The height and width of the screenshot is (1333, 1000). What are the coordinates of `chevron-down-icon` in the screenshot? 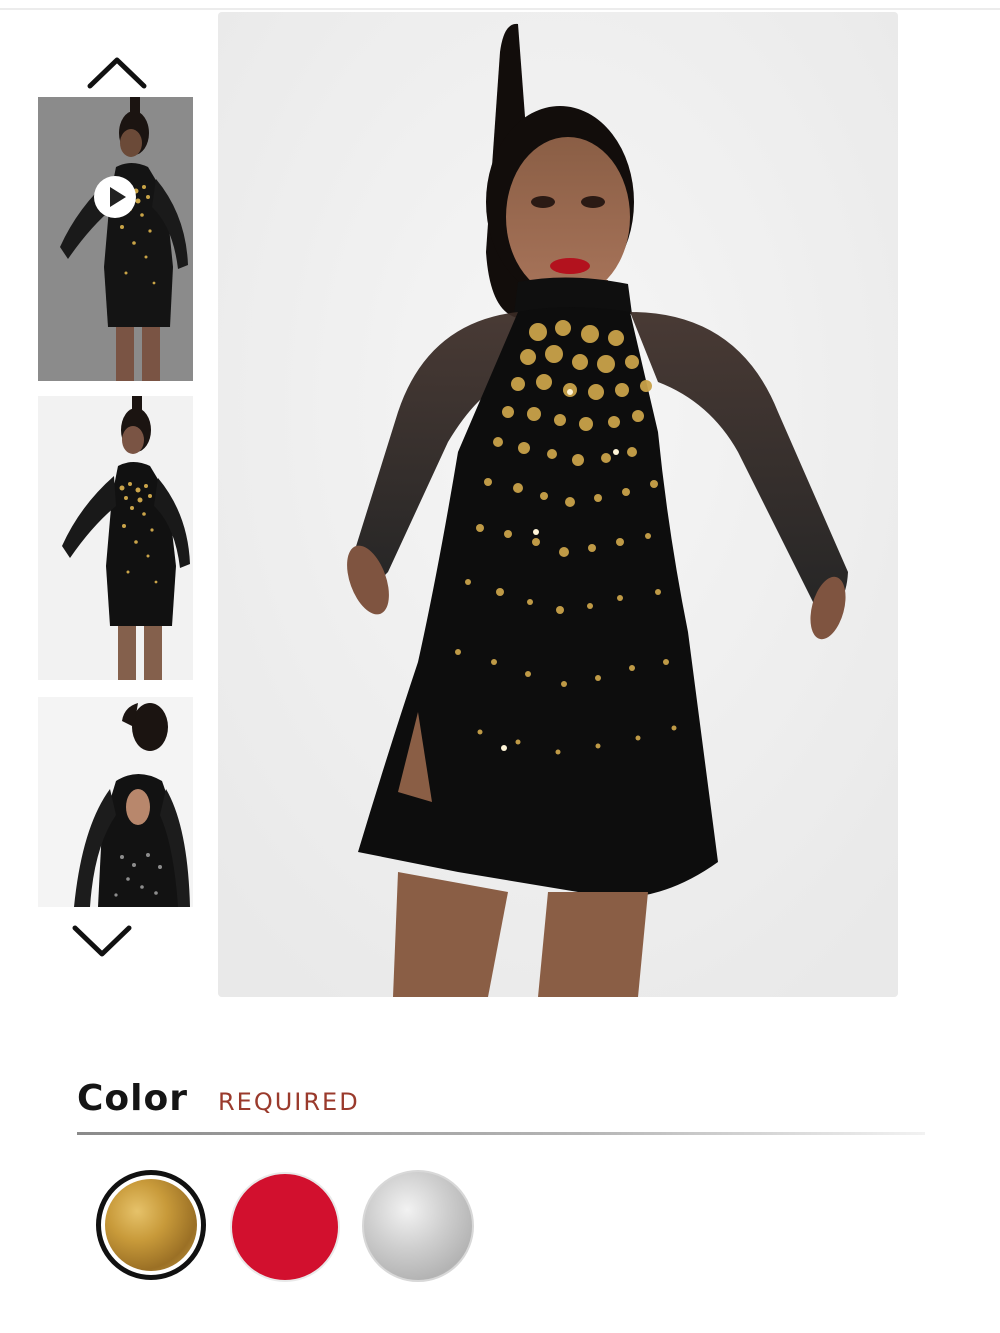 It's located at (102, 941).